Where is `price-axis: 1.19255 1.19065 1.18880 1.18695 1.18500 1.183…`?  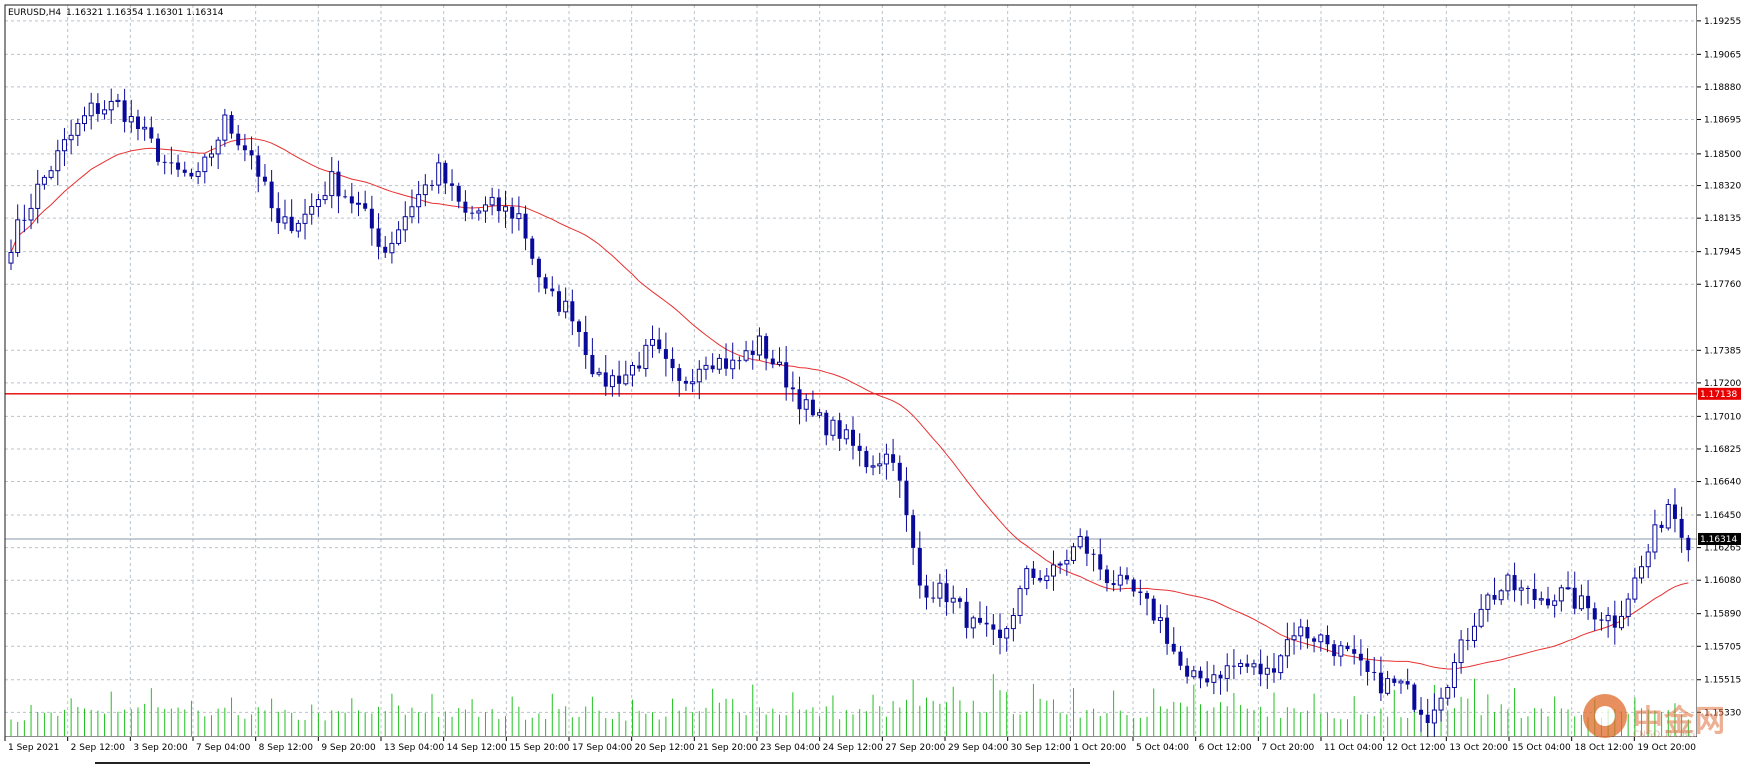 price-axis: 1.19255 1.19065 1.18880 1.18695 1.18500 1.183… is located at coordinates (1719, 377).